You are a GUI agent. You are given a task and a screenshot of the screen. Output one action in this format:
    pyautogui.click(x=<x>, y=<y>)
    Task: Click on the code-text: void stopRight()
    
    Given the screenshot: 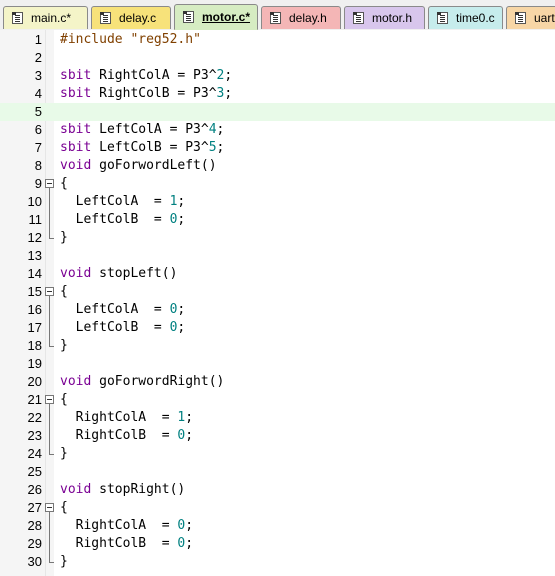 What is the action you would take?
    pyautogui.click(x=123, y=489)
    